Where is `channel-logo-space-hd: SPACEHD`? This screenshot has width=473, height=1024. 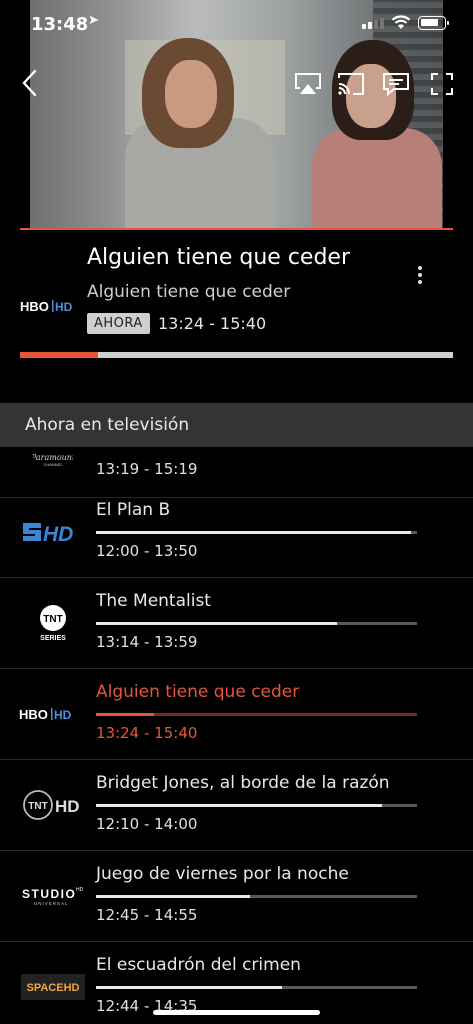
channel-logo-space-hd: SPACEHD is located at coordinates (53, 987).